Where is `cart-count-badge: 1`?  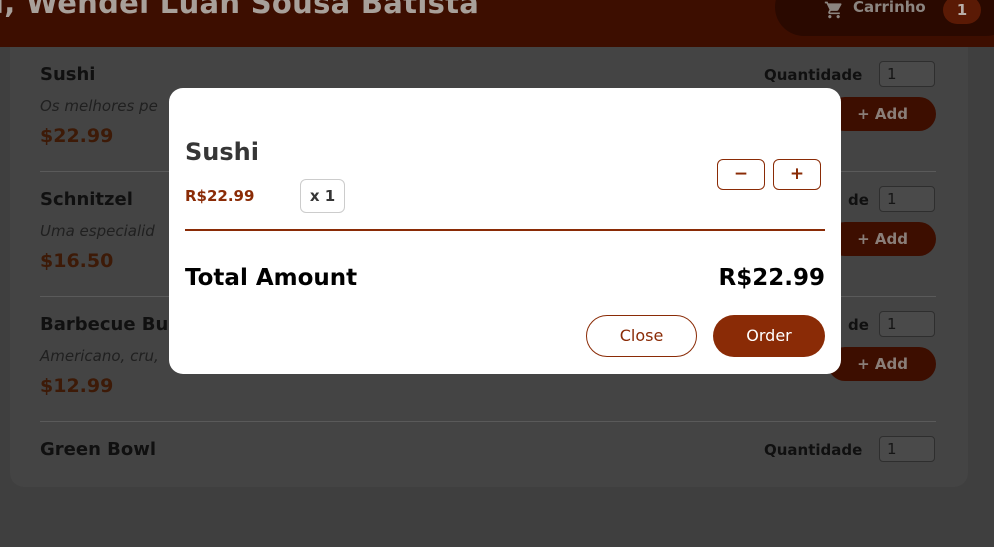 cart-count-badge: 1 is located at coordinates (962, 12).